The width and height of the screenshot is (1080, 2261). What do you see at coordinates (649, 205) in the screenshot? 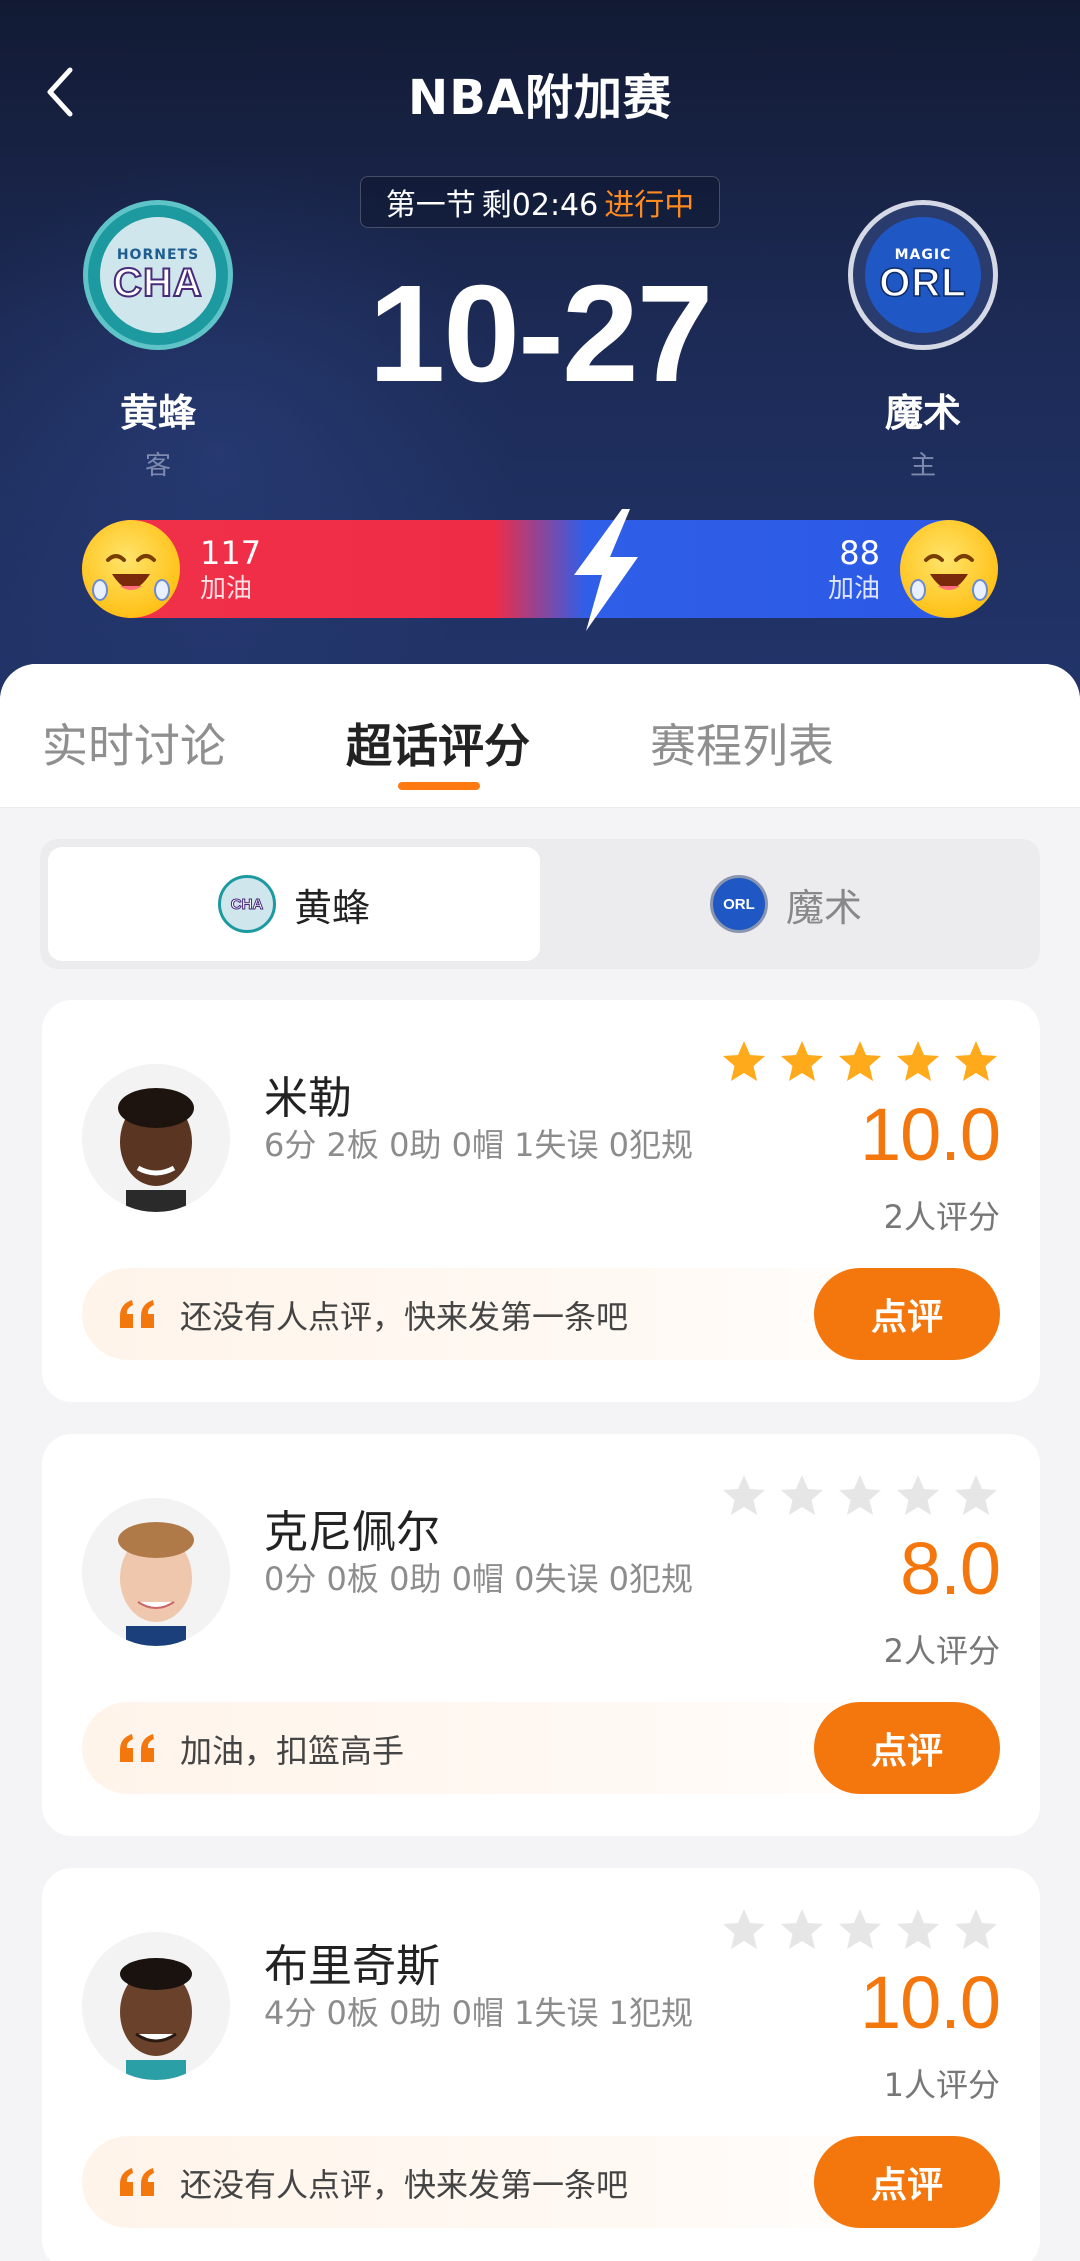
I see `live-status: 进行中` at bounding box center [649, 205].